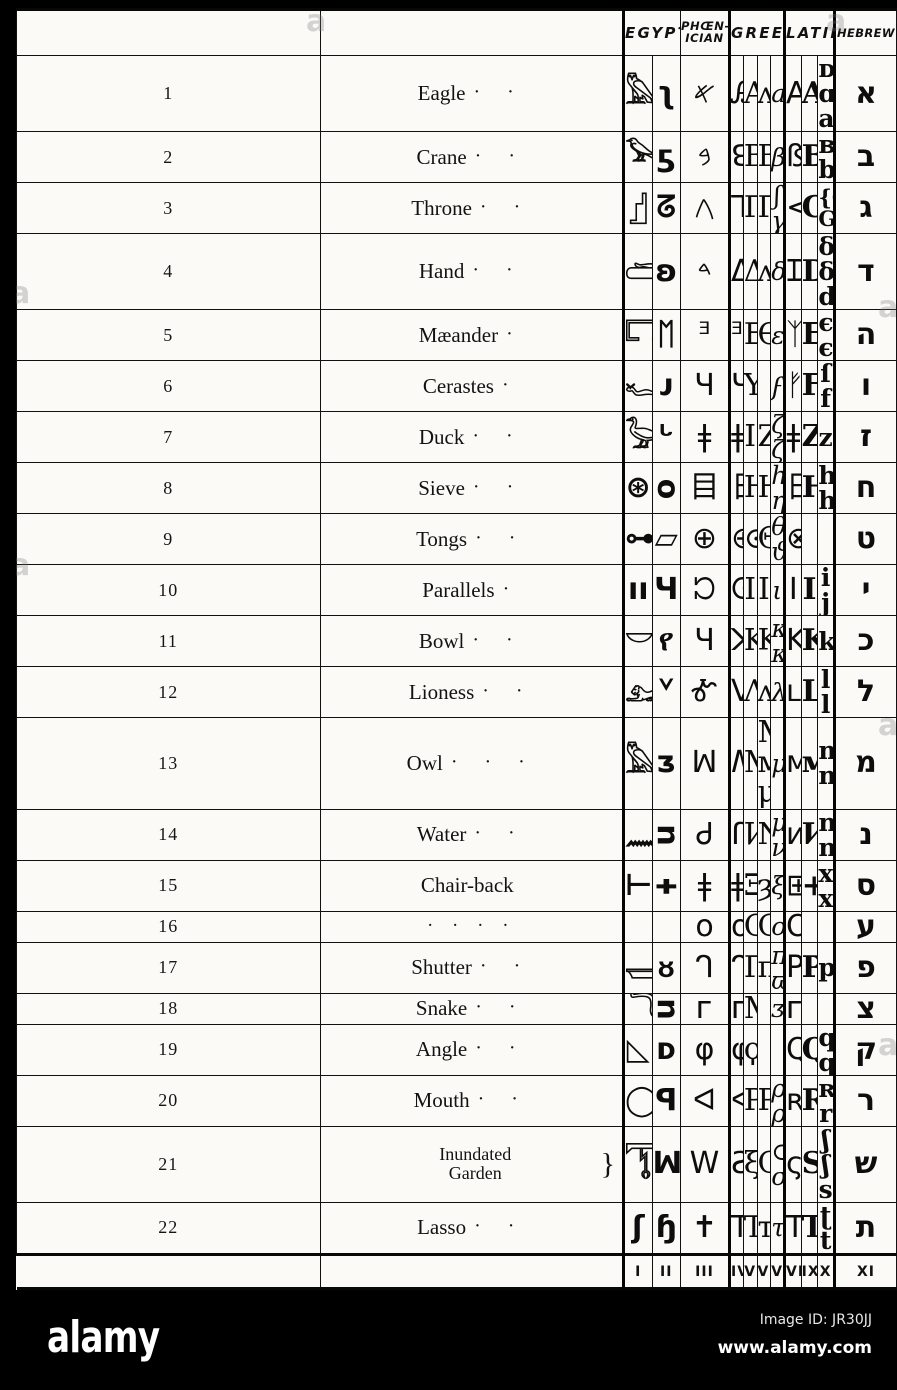  What do you see at coordinates (826, 967) in the screenshot?
I see `latin-glyph-3: p` at bounding box center [826, 967].